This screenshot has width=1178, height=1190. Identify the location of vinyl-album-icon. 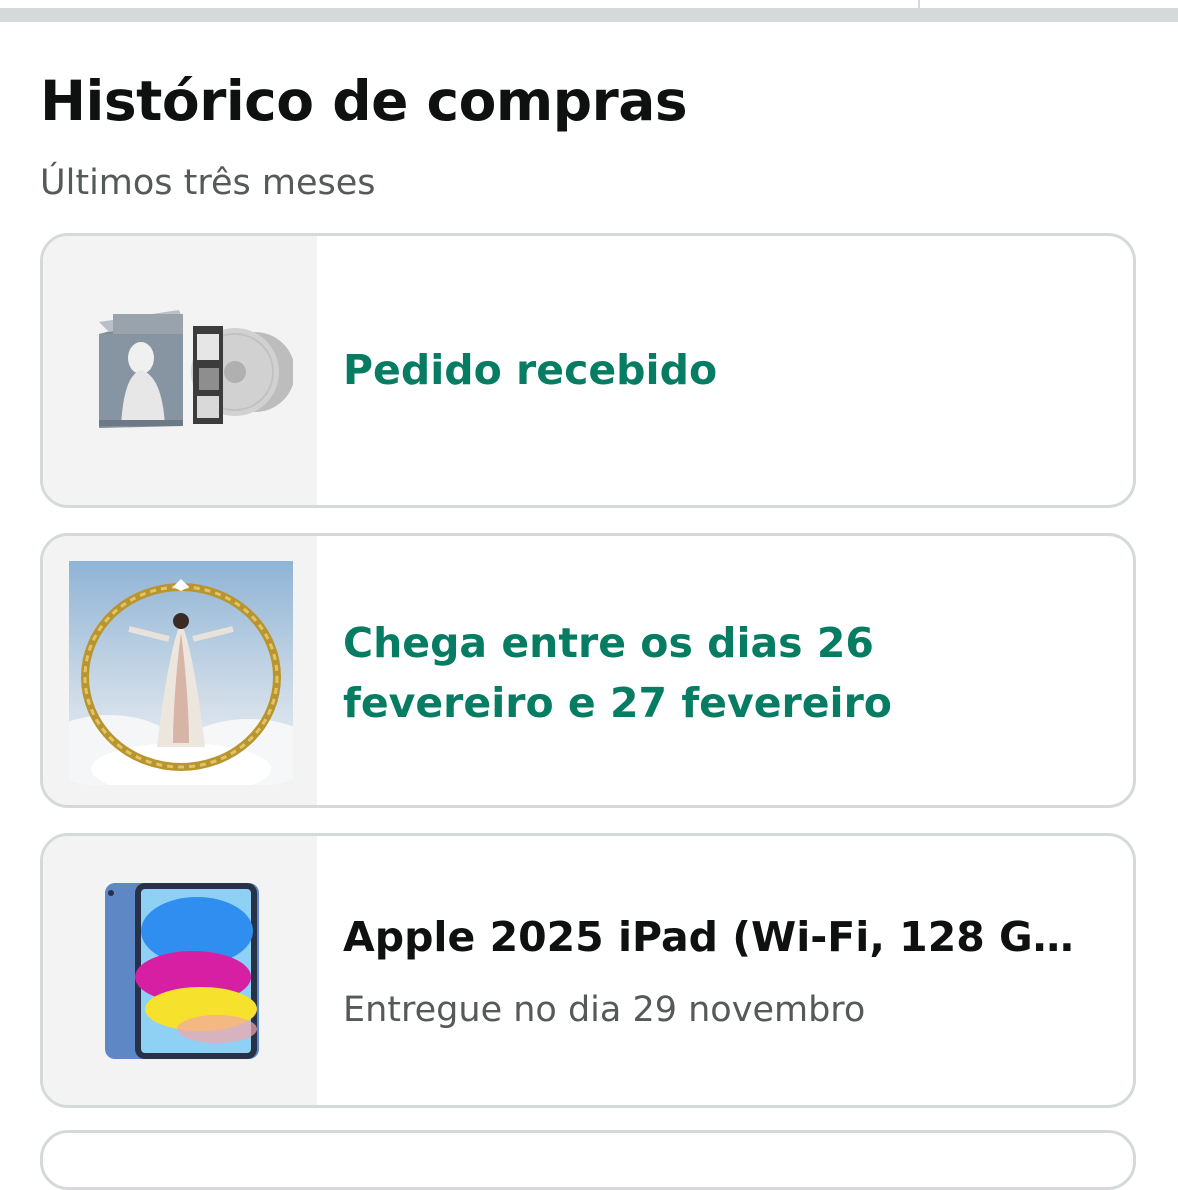
(182, 374).